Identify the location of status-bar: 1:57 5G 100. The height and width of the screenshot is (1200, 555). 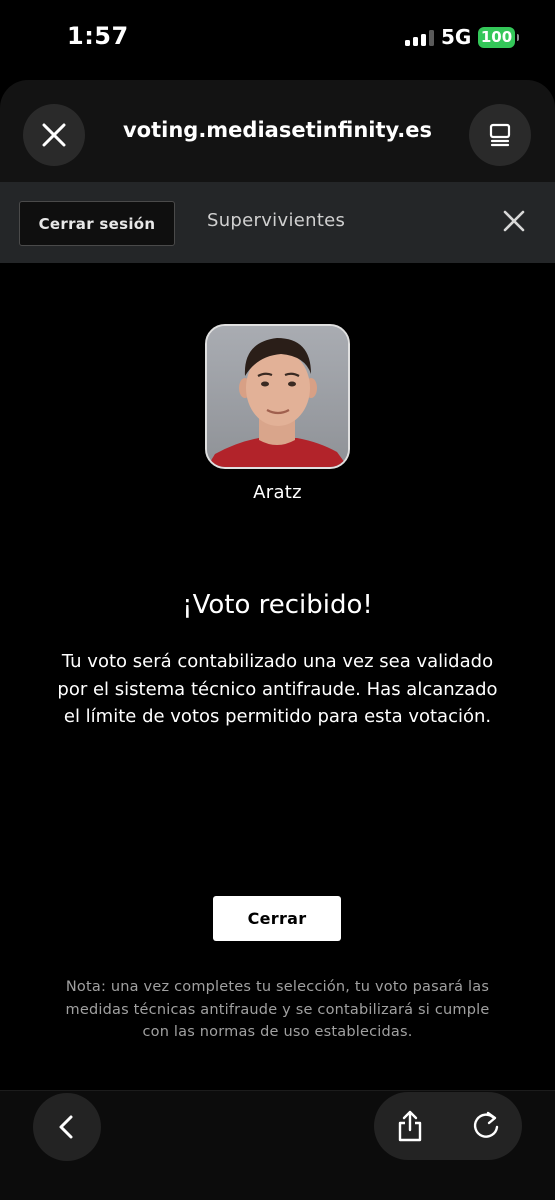
(277, 37).